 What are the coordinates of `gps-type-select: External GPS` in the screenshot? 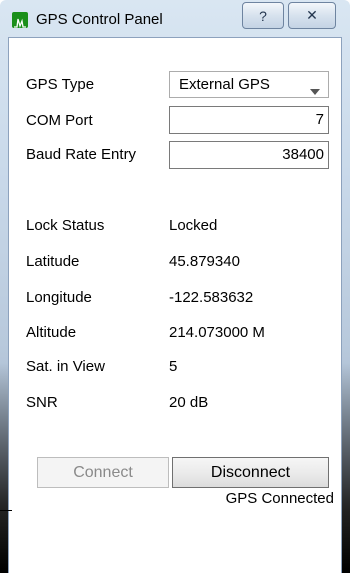 It's located at (249, 84).